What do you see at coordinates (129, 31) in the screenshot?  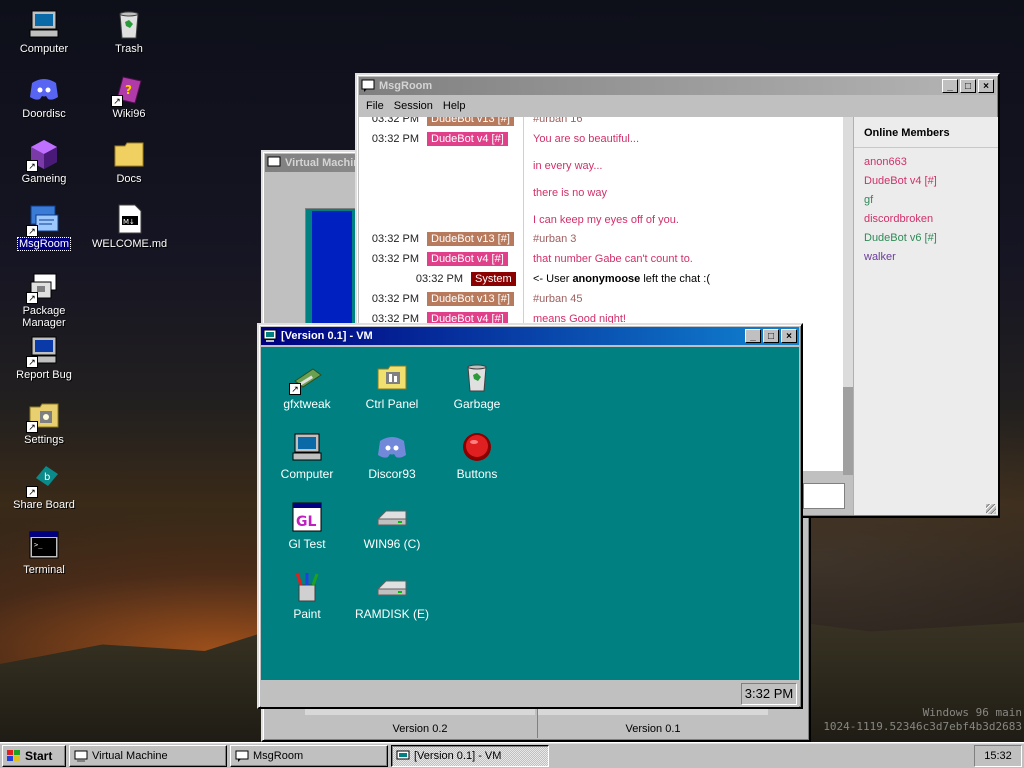 I see `desktop-icon-trash: Trash` at bounding box center [129, 31].